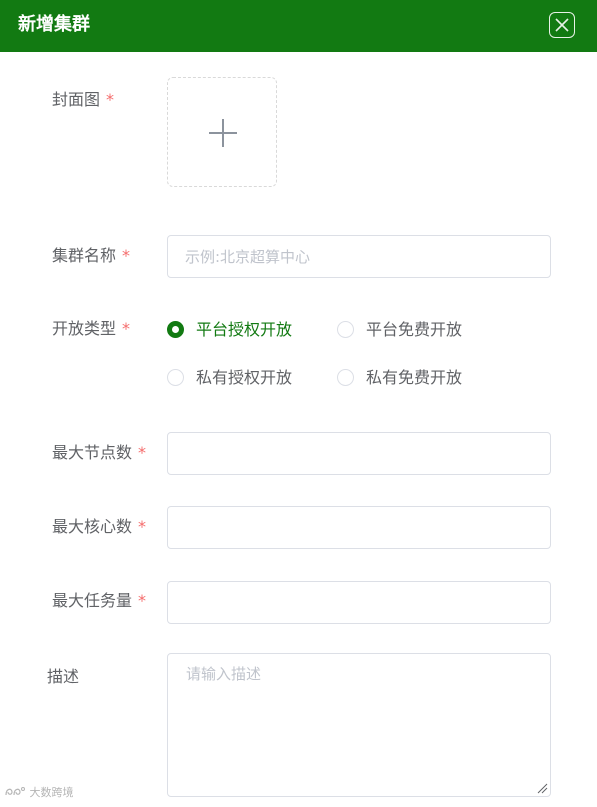 The width and height of the screenshot is (597, 807). I want to click on max-nodes-input, so click(359, 453).